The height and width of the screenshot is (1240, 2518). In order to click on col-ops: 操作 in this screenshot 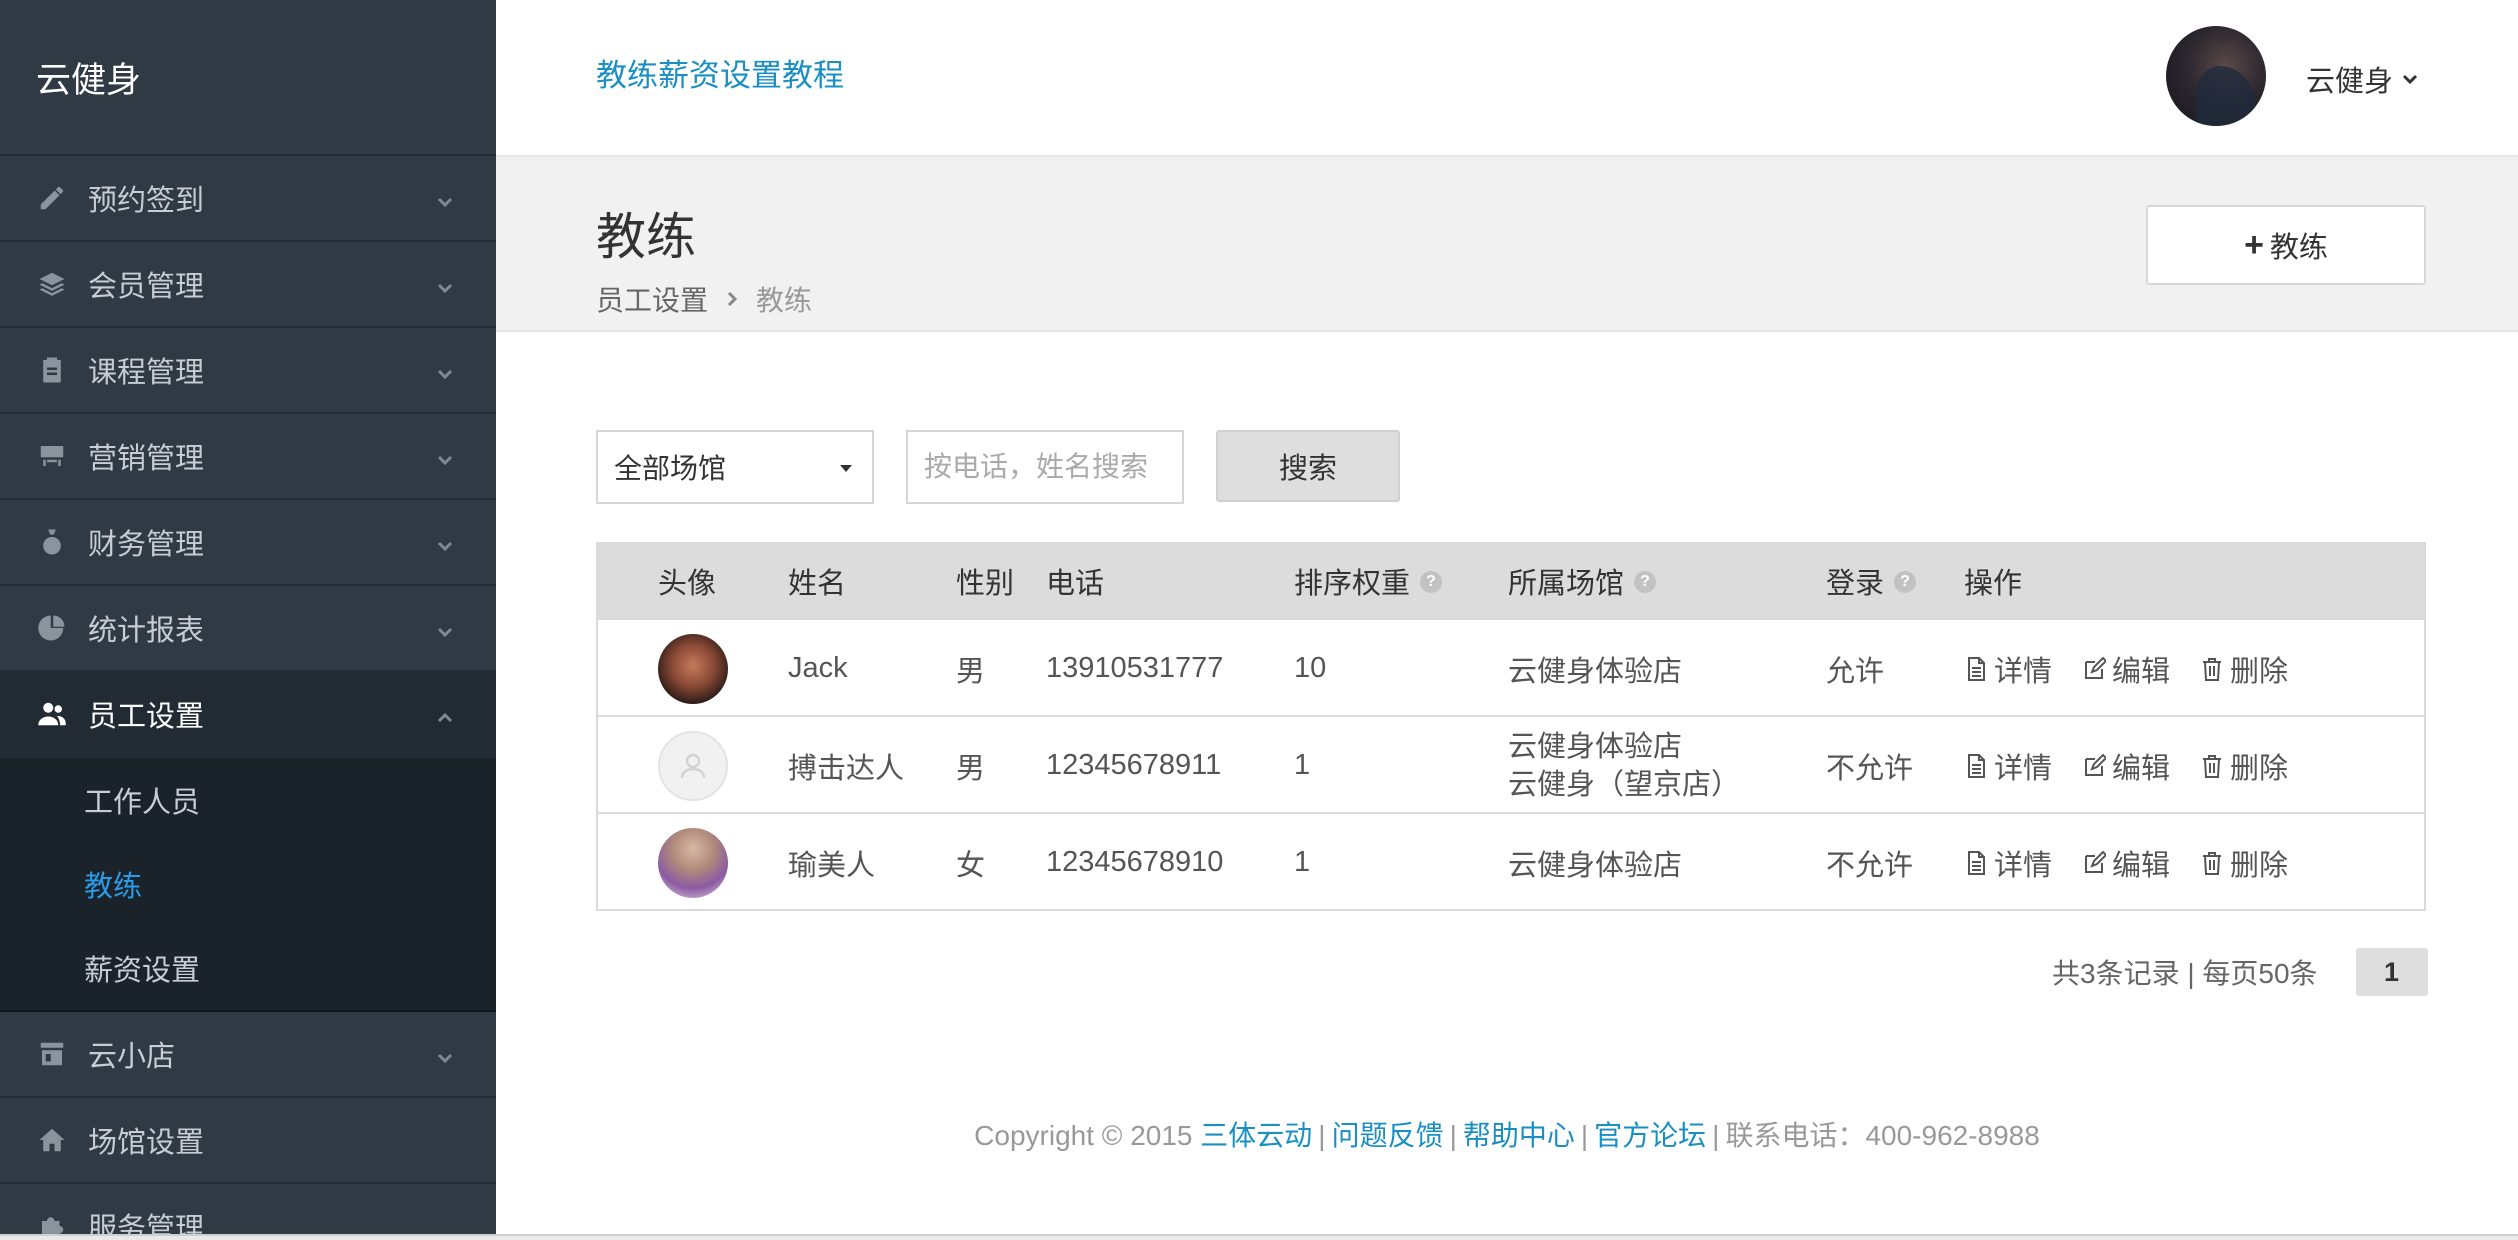, I will do `click(1993, 584)`.